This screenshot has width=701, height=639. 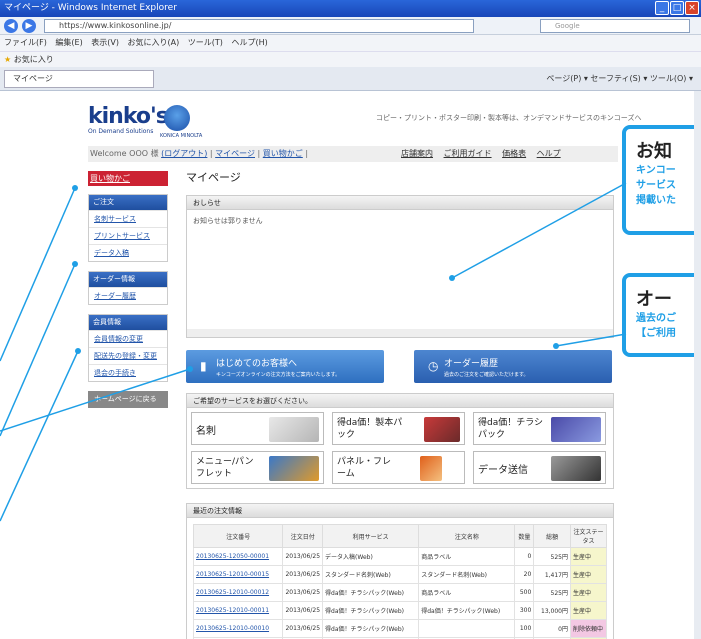 I want to click on cell-total: 525円, so click(x=552, y=556).